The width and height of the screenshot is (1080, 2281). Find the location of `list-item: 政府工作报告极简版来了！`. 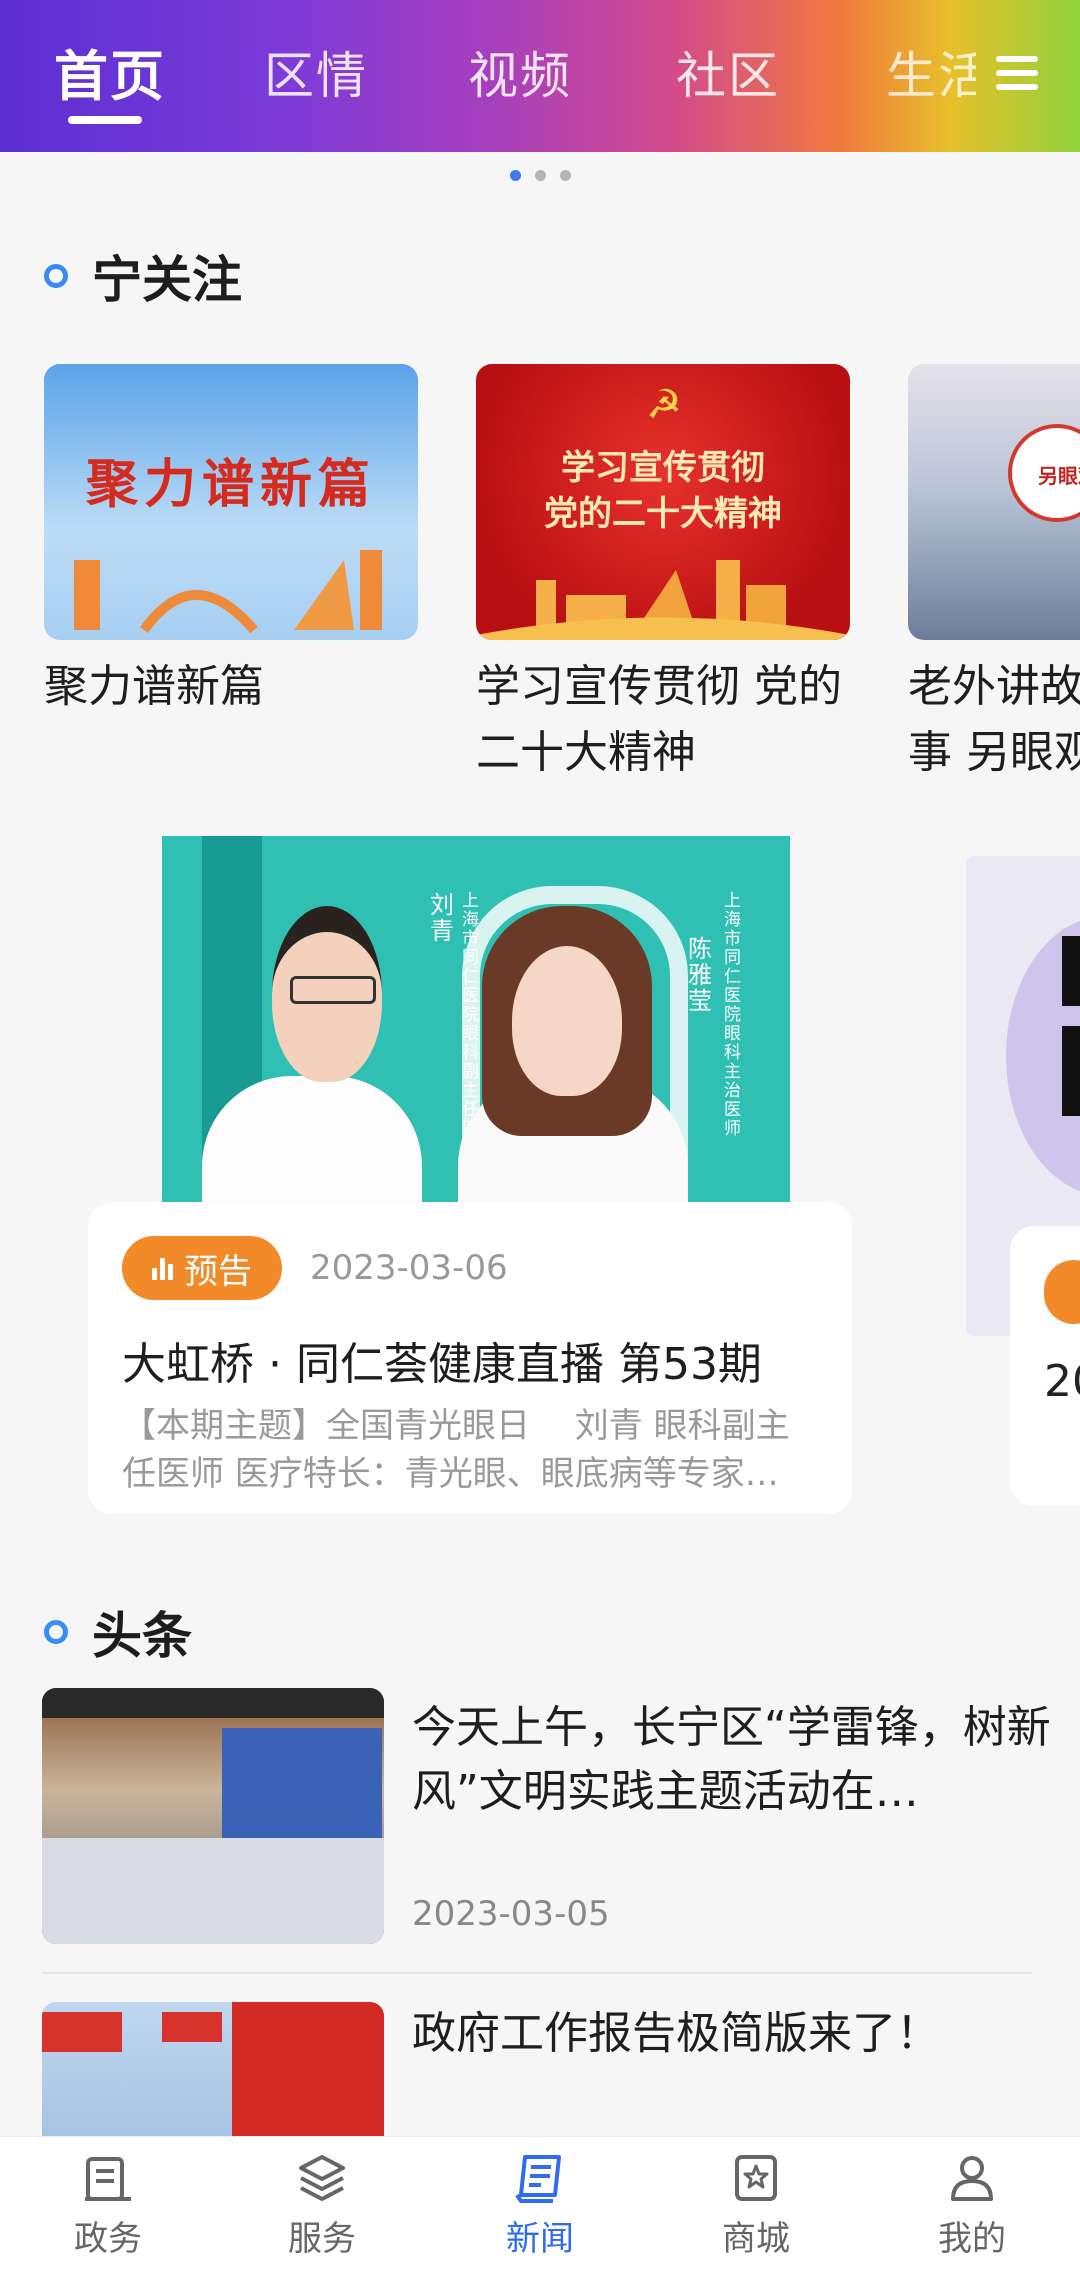

list-item: 政府工作报告极简版来了！ is located at coordinates (542, 2069).